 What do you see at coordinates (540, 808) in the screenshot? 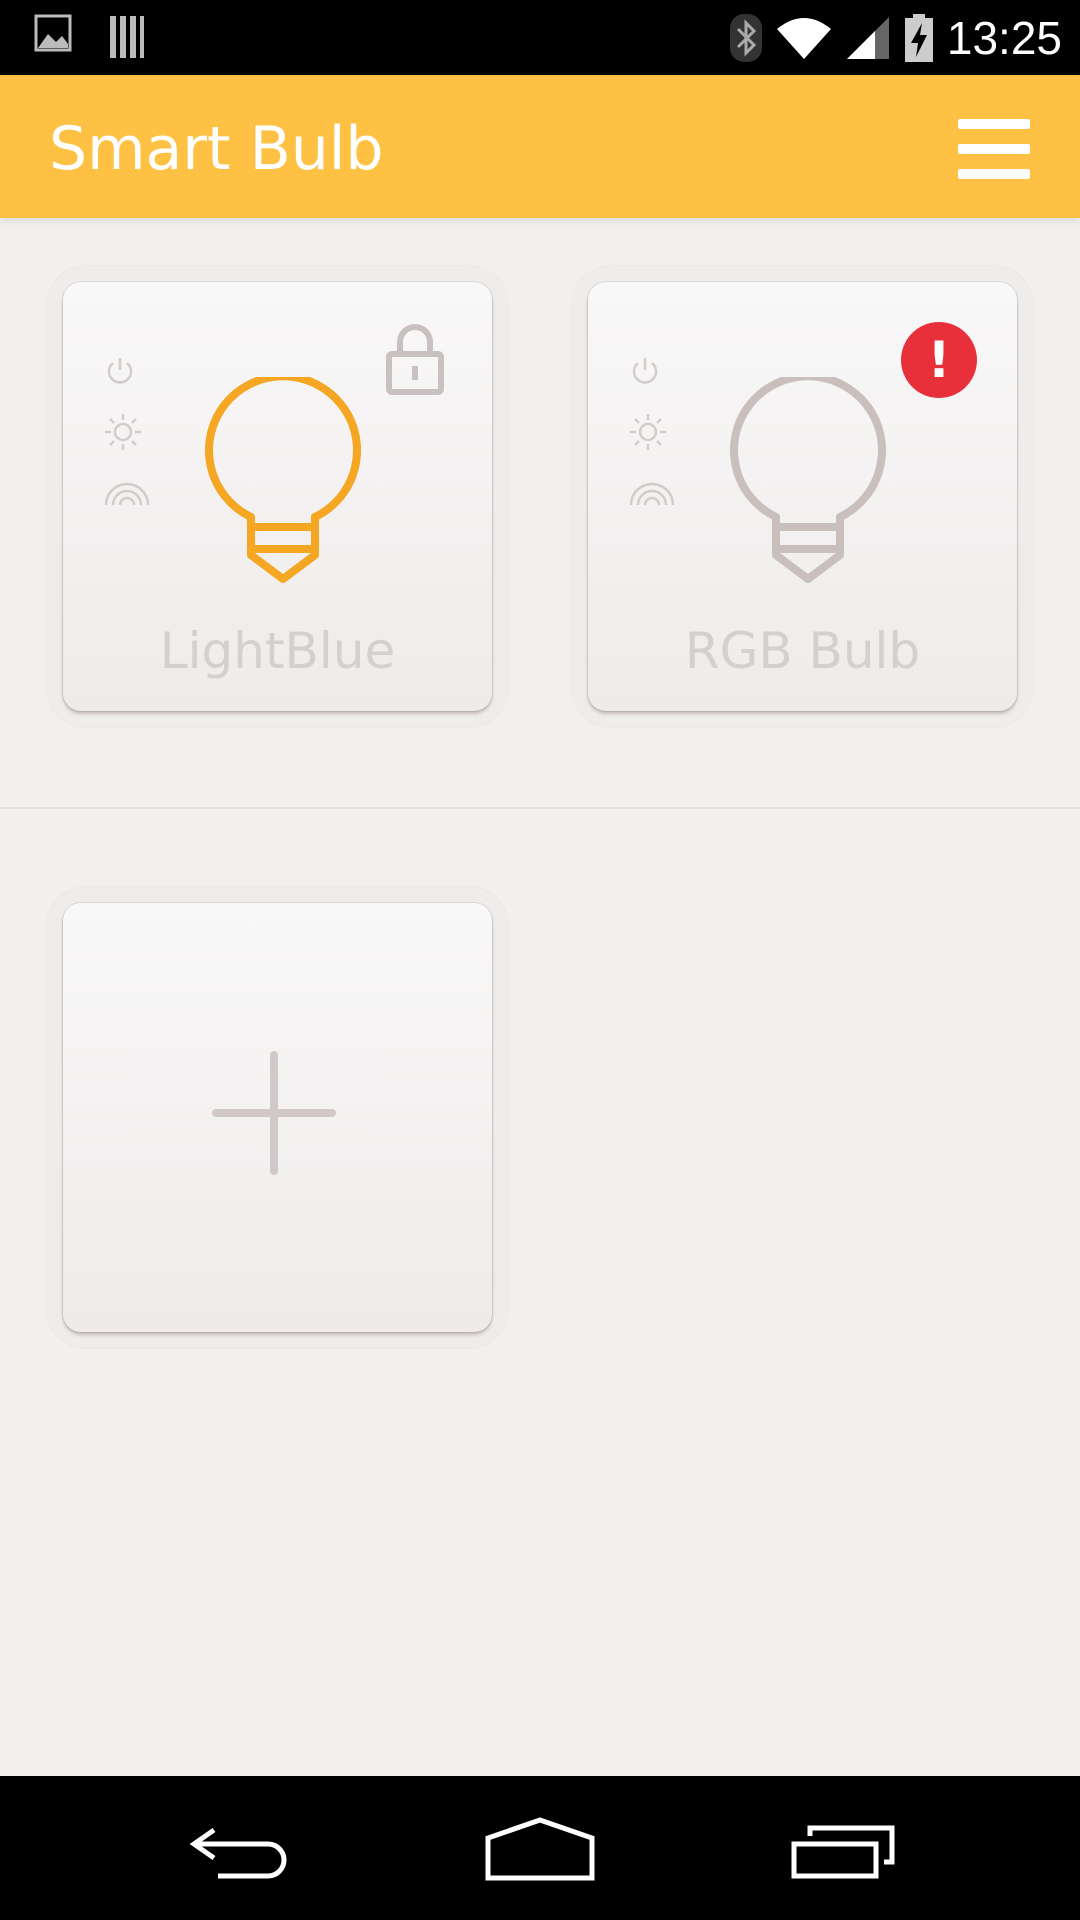
I see `section-divider` at bounding box center [540, 808].